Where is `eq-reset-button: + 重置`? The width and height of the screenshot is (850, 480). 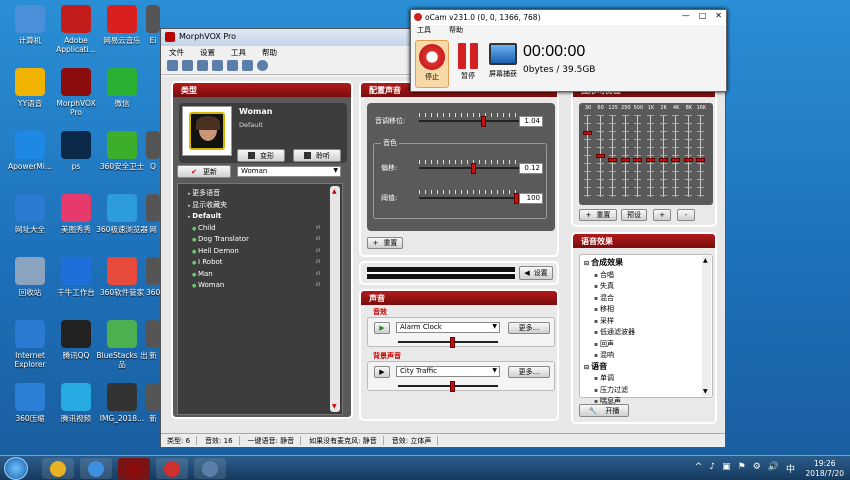
eq-reset-button: + 重置 is located at coordinates (598, 215).